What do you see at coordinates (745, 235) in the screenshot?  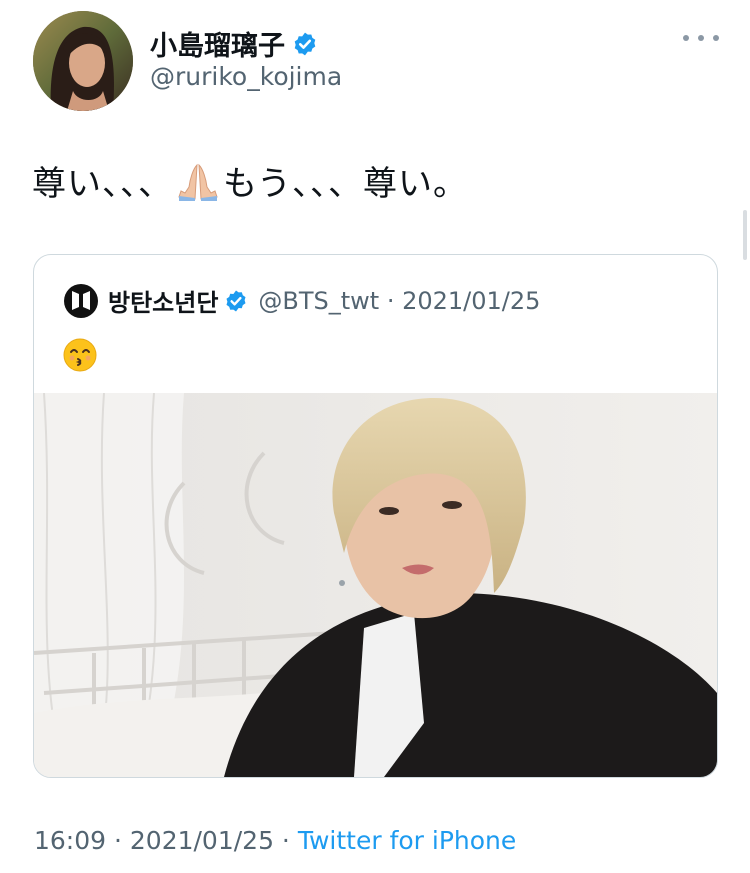 I see `scrollbar` at bounding box center [745, 235].